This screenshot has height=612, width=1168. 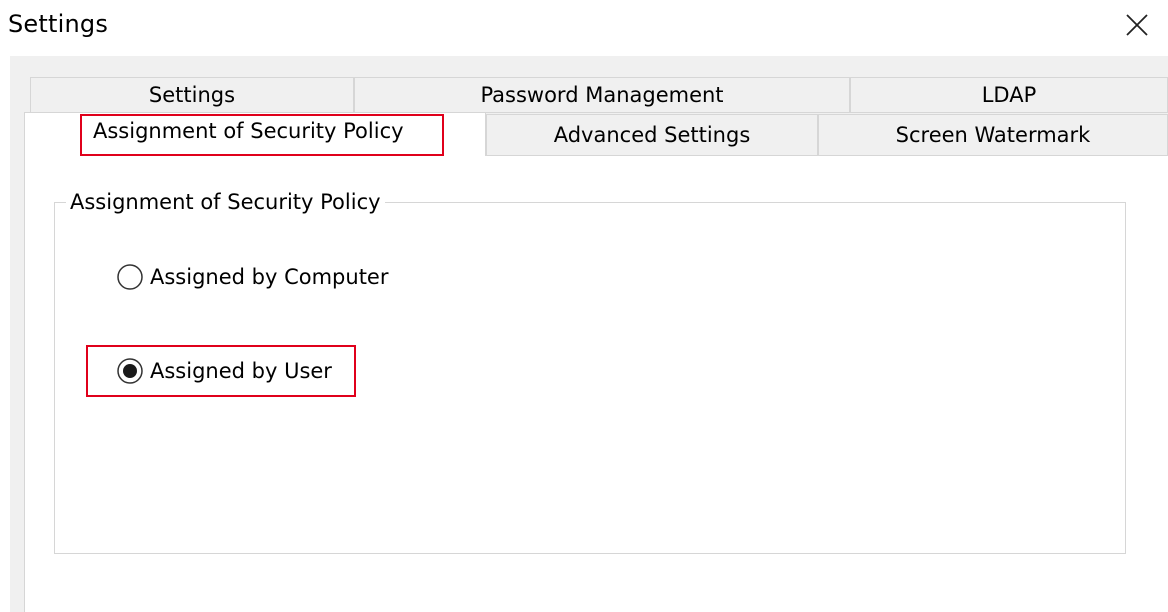 I want to click on tab-label: Assignment of Security Policy, so click(x=248, y=131).